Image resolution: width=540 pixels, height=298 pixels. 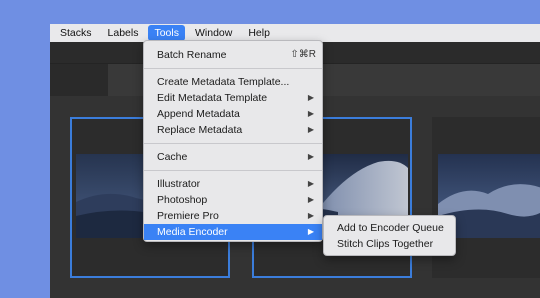 What do you see at coordinates (76, 33) in the screenshot?
I see `menu-stacks: Stacks` at bounding box center [76, 33].